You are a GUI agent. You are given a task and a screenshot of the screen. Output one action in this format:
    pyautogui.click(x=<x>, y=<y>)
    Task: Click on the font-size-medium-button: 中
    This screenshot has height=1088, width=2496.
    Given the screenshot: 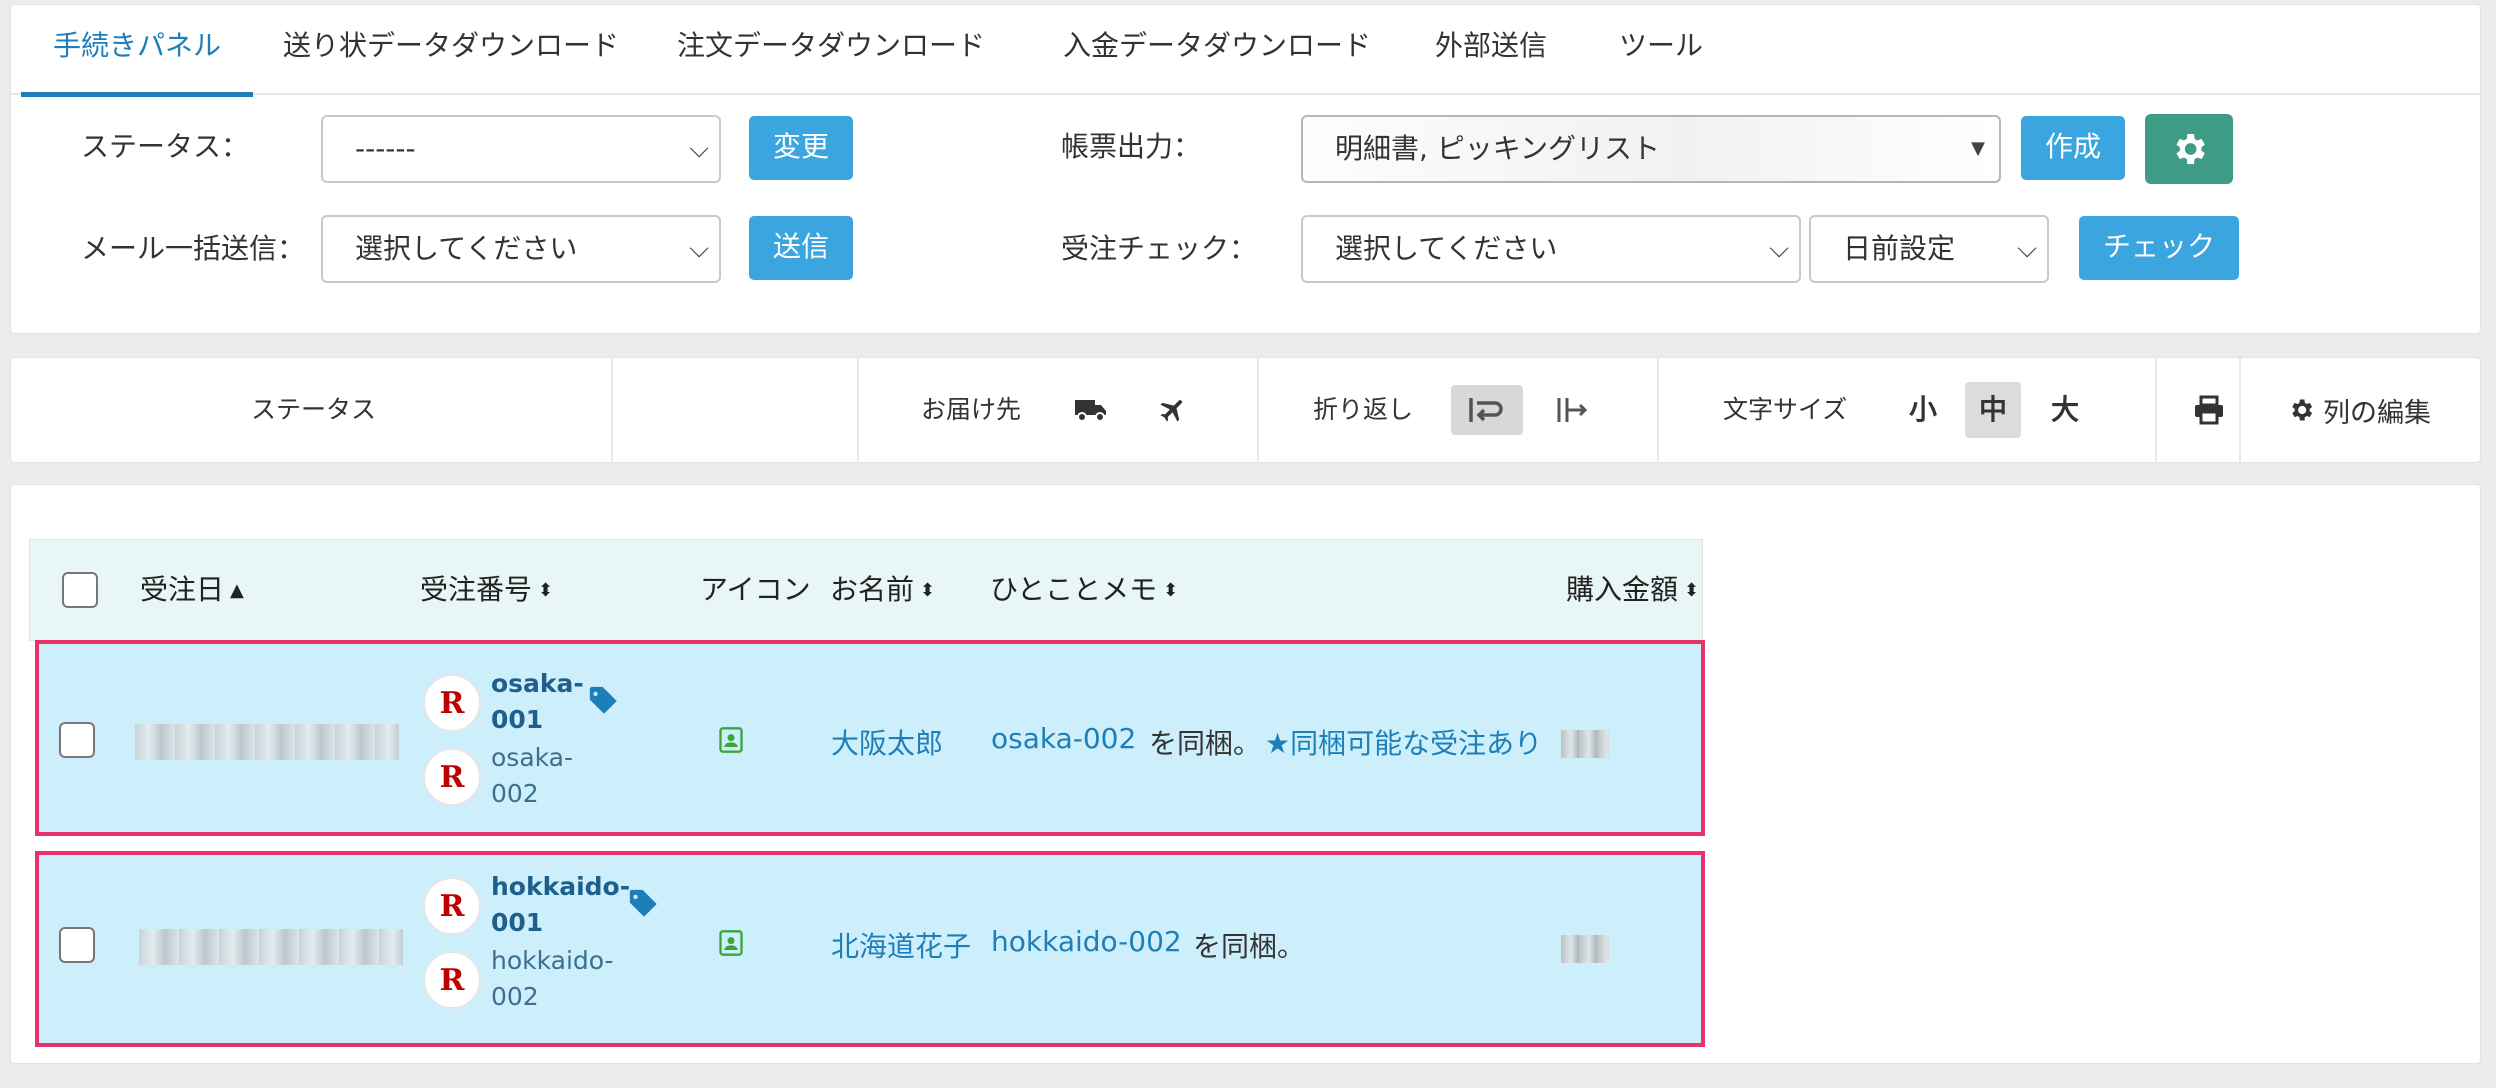 What is the action you would take?
    pyautogui.click(x=1993, y=410)
    